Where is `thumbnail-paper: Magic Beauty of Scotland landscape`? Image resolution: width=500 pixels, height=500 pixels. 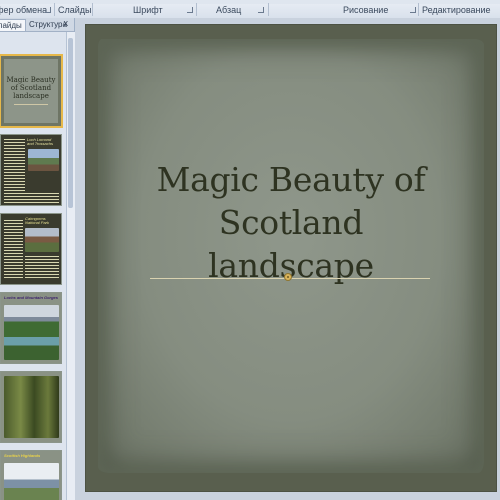 thumbnail-paper: Magic Beauty of Scotland landscape is located at coordinates (31, 91).